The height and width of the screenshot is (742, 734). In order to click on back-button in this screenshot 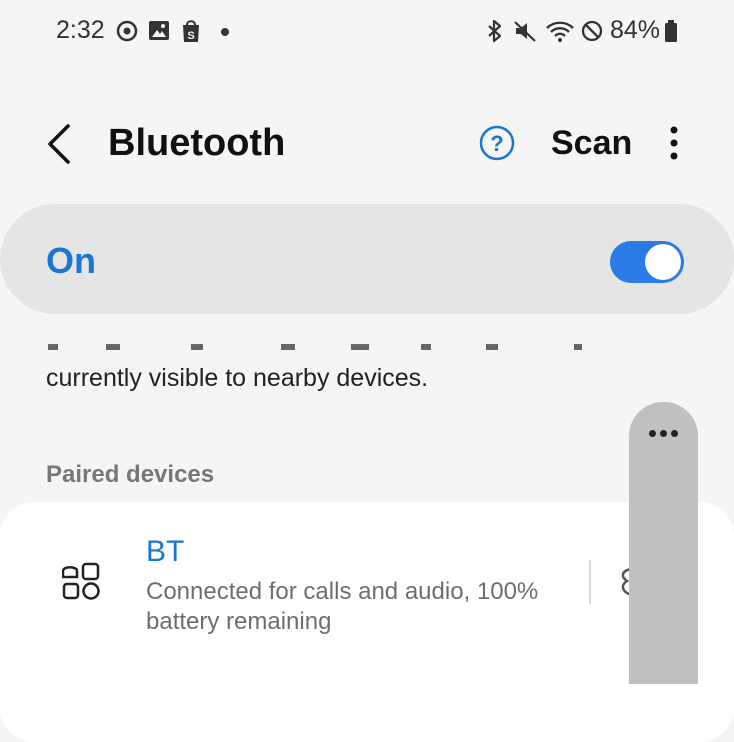, I will do `click(59, 144)`.